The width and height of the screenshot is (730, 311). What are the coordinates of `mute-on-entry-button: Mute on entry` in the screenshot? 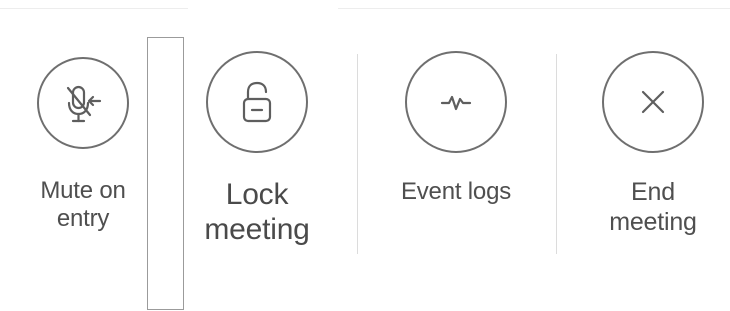 It's located at (83, 145).